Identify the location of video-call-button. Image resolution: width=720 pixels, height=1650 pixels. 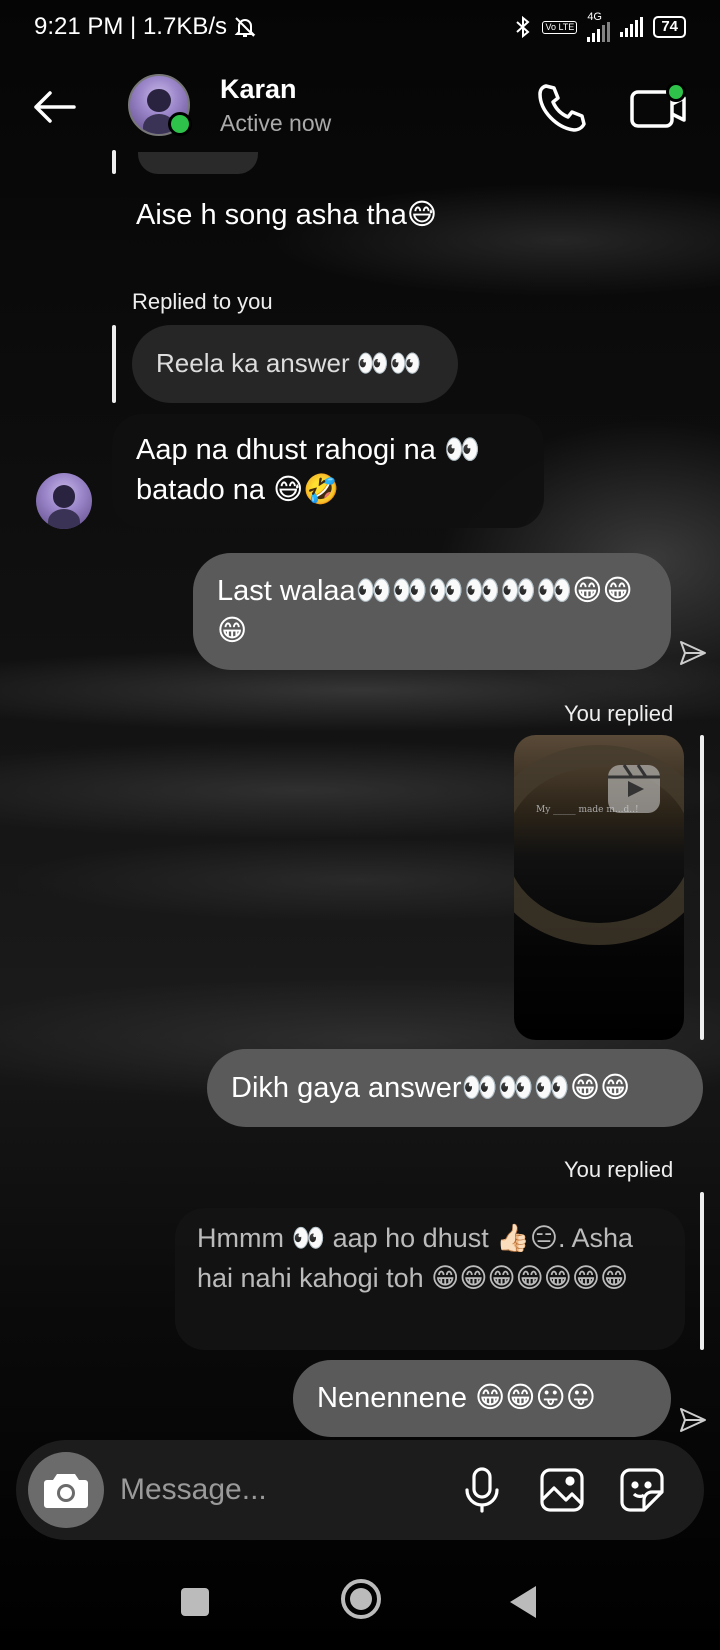
(658, 108).